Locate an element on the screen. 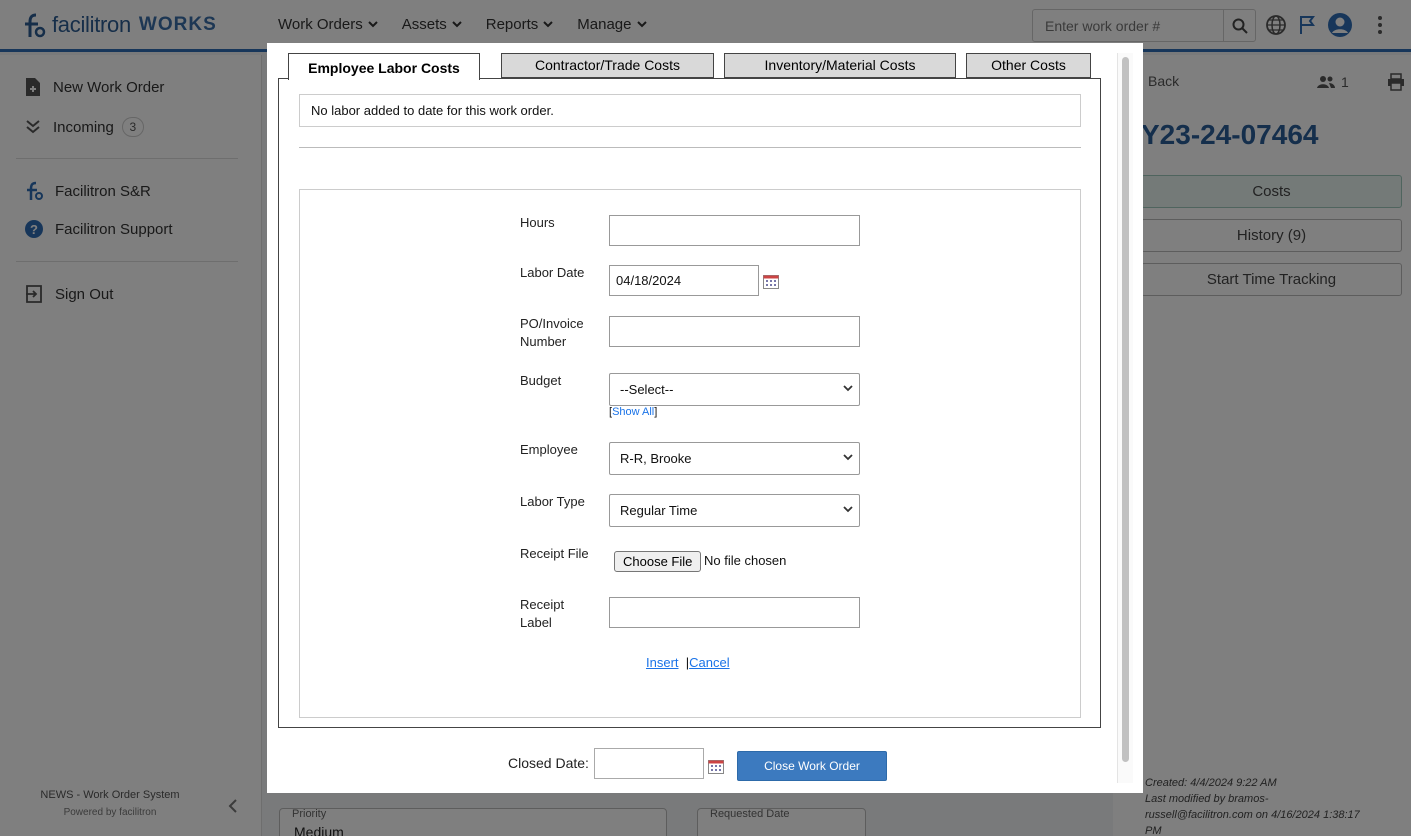  po-invoice-label-line1: PO/Invoice is located at coordinates (552, 323).